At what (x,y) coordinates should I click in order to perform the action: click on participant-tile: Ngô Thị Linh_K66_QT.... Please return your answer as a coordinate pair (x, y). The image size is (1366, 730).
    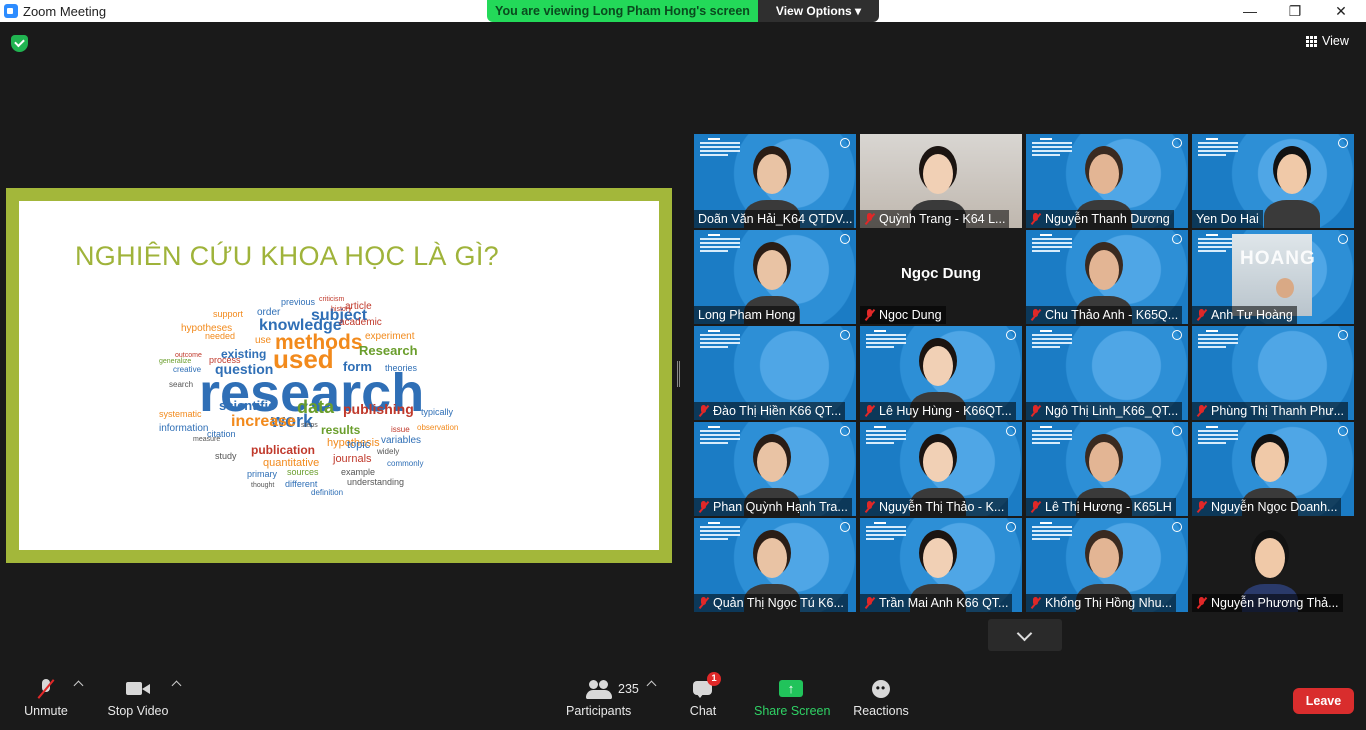
    Looking at the image, I should click on (1107, 373).